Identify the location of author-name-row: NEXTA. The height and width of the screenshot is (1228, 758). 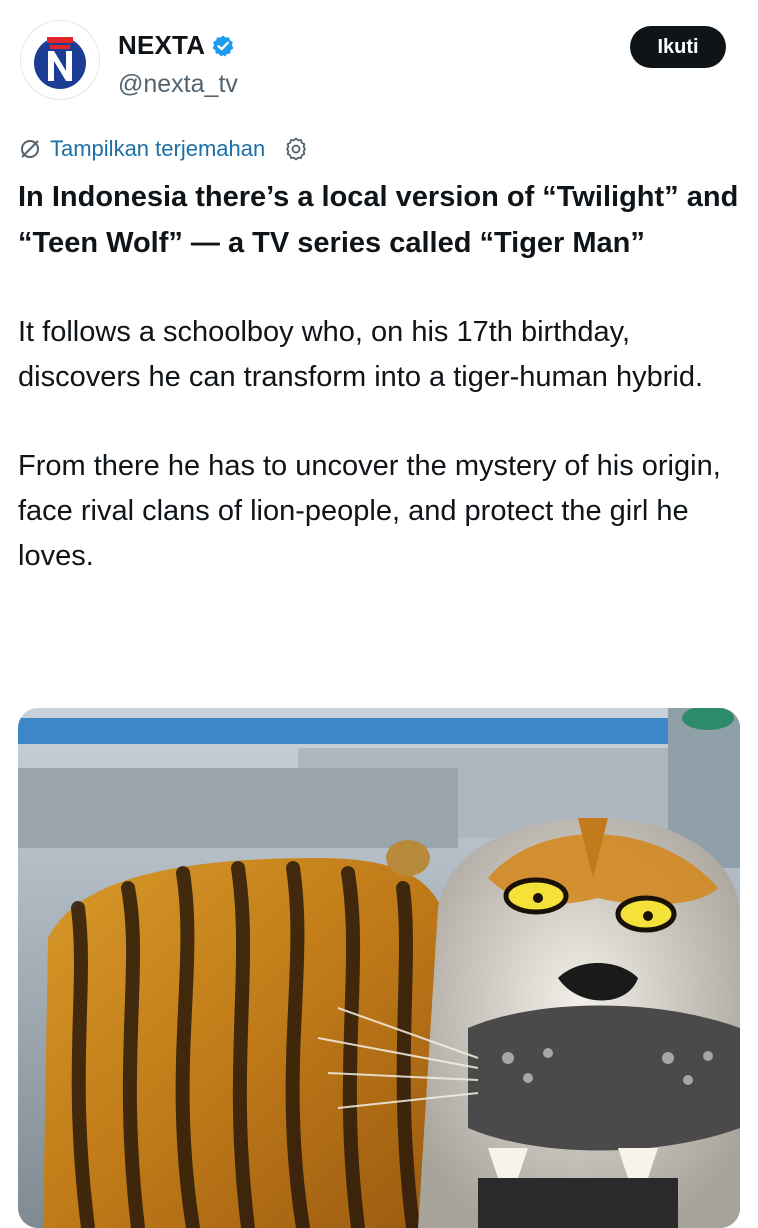
(176, 45).